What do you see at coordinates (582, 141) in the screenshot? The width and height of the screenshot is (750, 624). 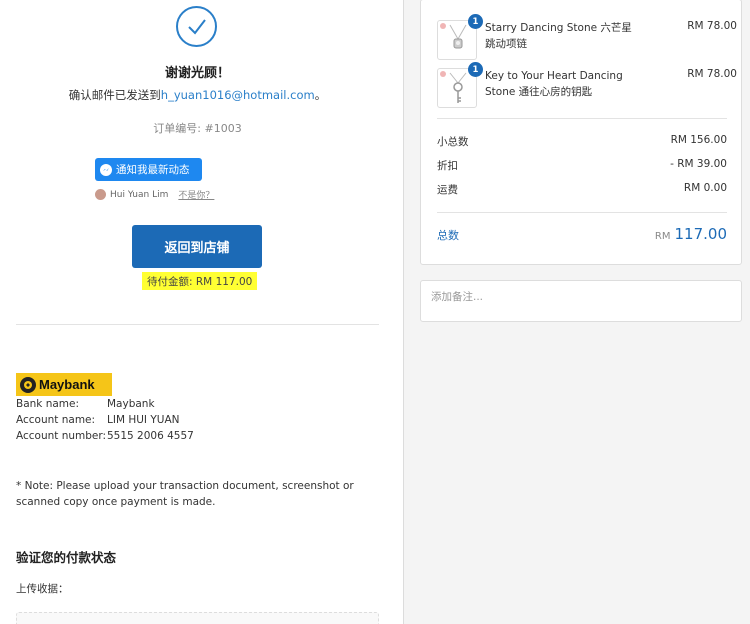 I see `subtotal-row: 小总数 RM 156.00` at bounding box center [582, 141].